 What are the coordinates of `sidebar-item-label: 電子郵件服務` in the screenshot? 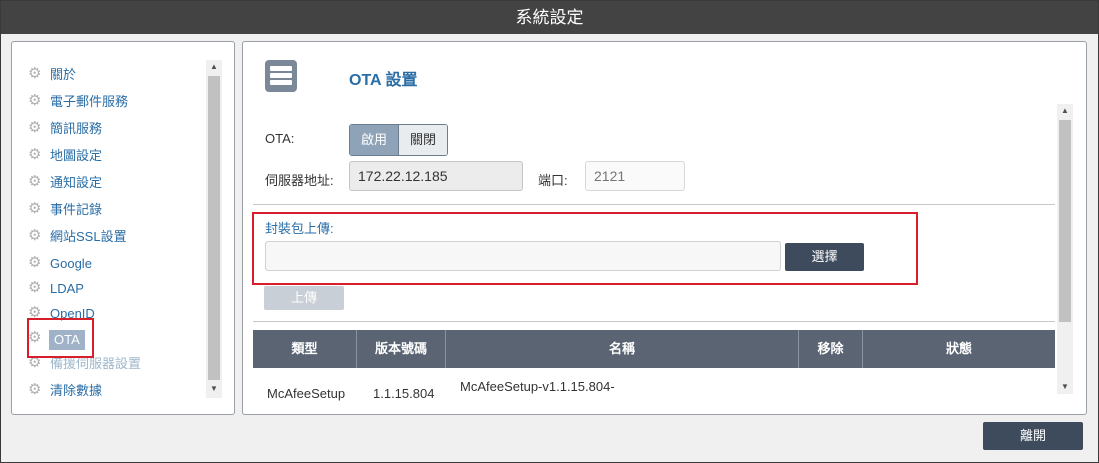 It's located at (89, 101).